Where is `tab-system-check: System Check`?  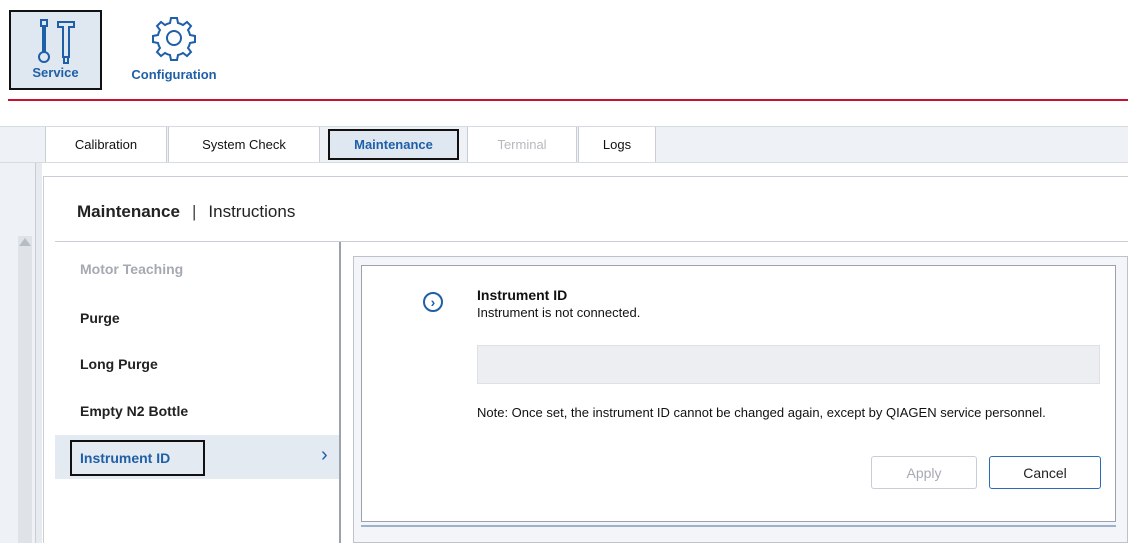
tab-system-check: System Check is located at coordinates (244, 144).